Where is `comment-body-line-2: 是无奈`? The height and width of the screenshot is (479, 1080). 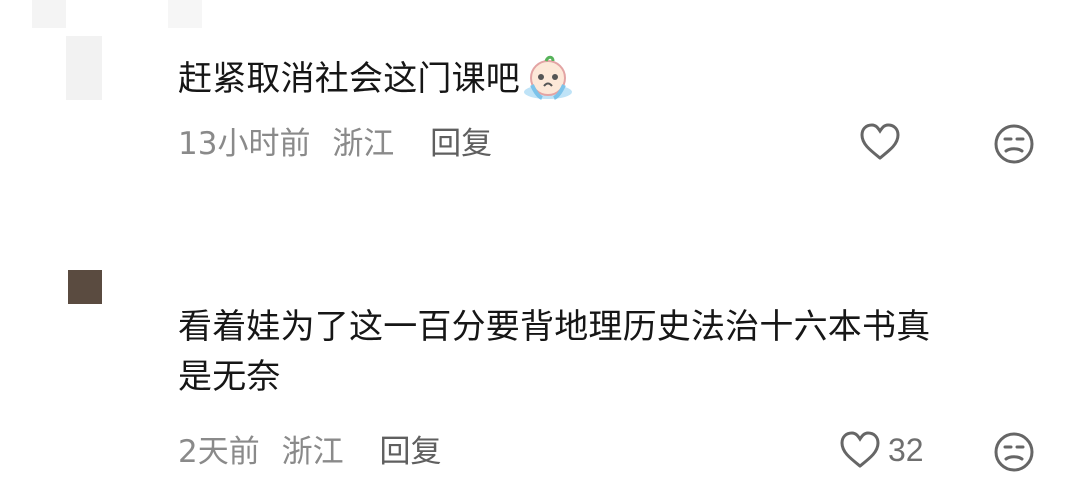
comment-body-line-2: 是无奈 is located at coordinates (229, 377).